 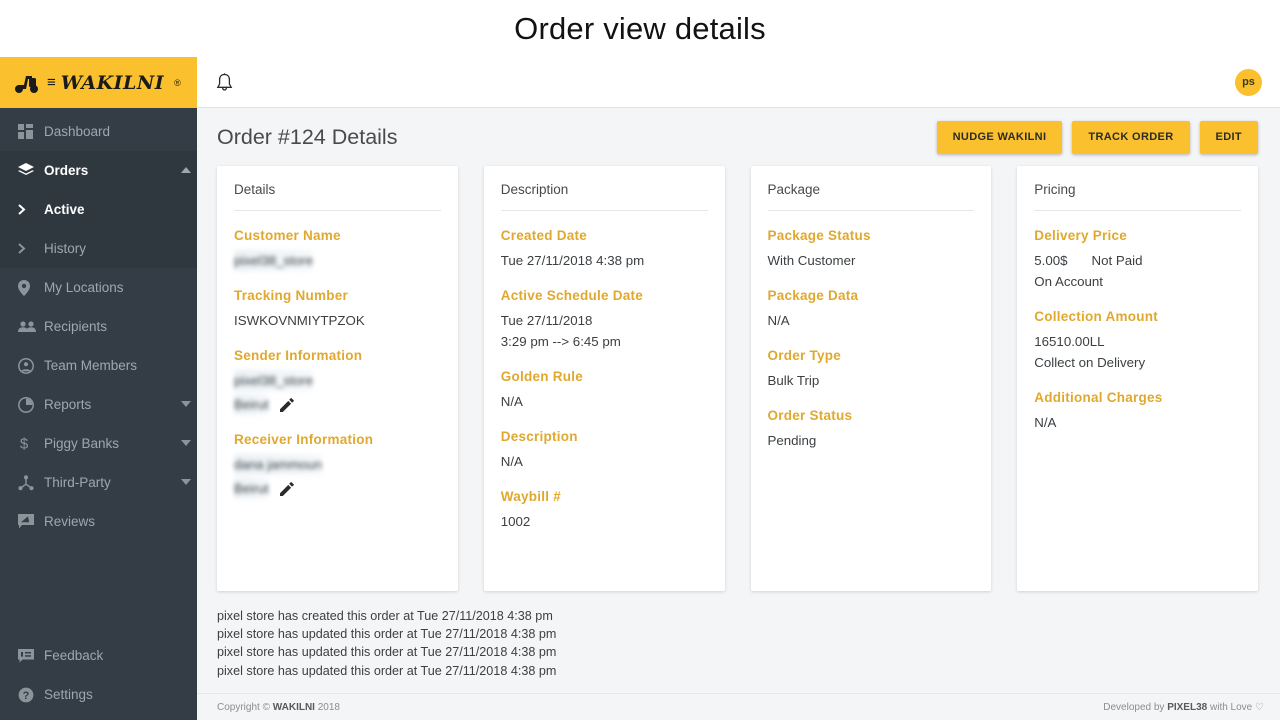 I want to click on sidebar-item-recipients: Recipients, so click(x=98, y=326).